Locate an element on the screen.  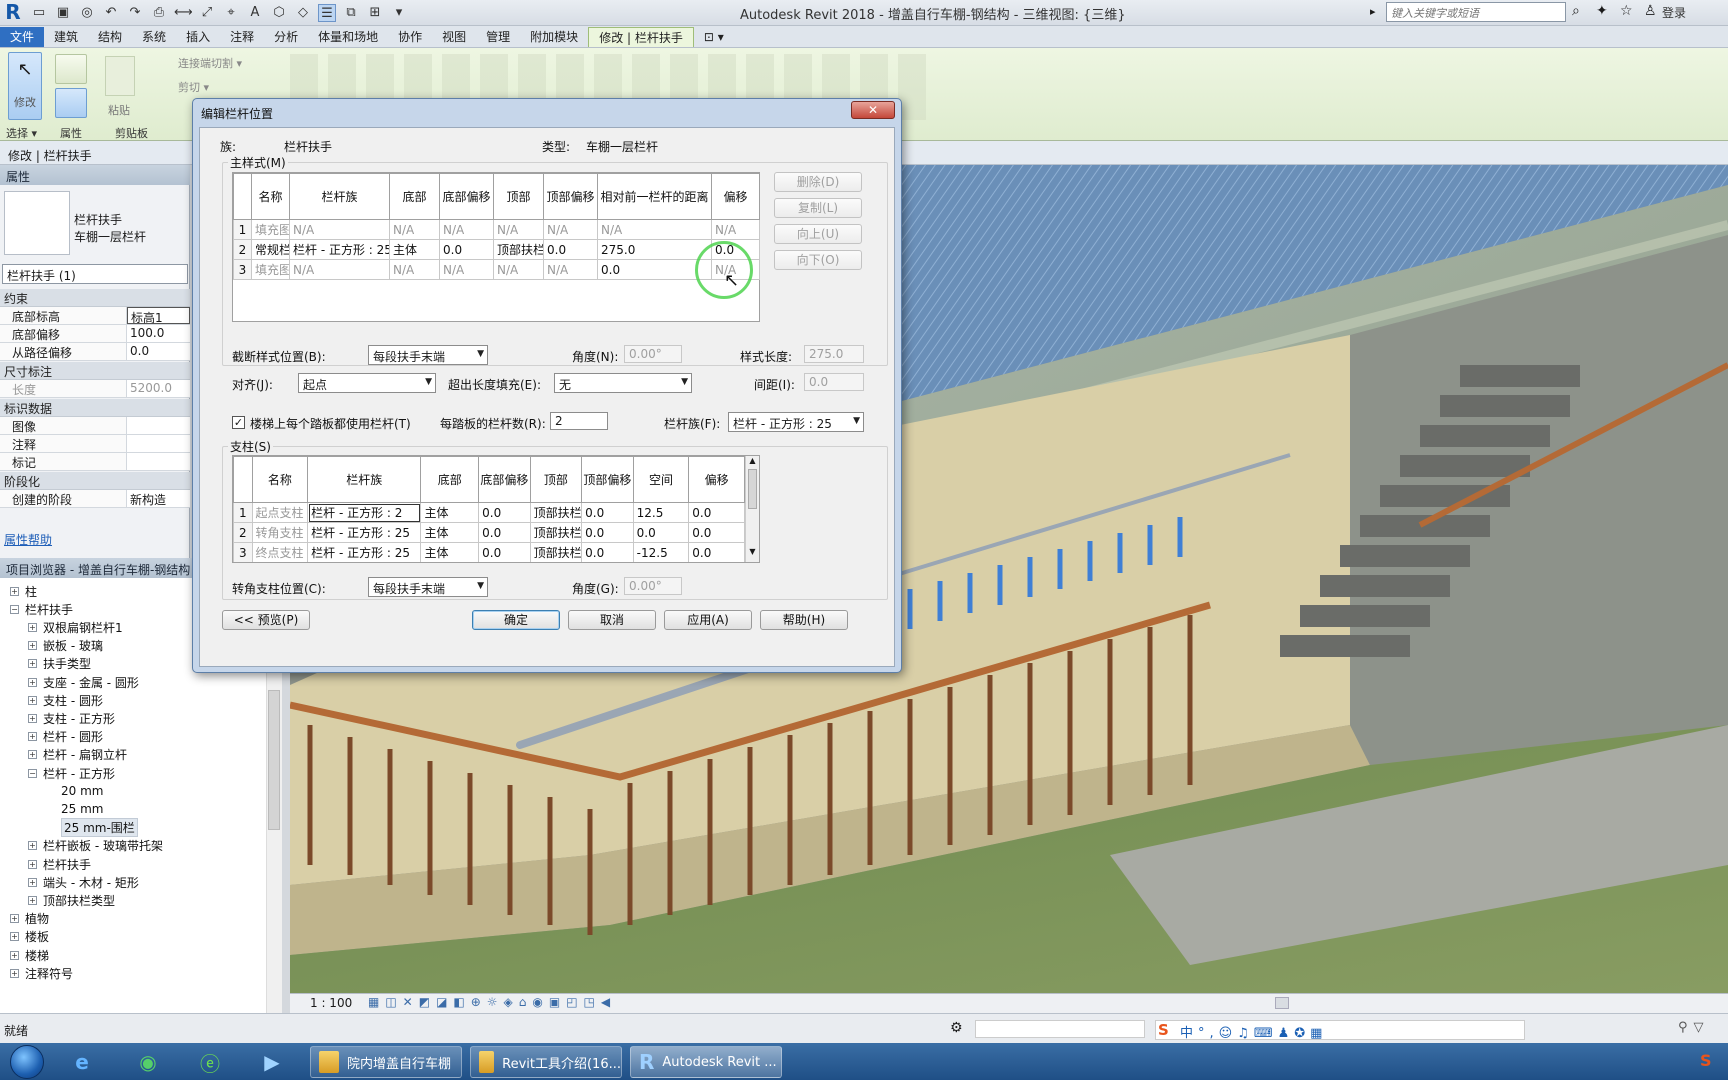
select-panel-label: 选择 ▾ is located at coordinates (21, 133).